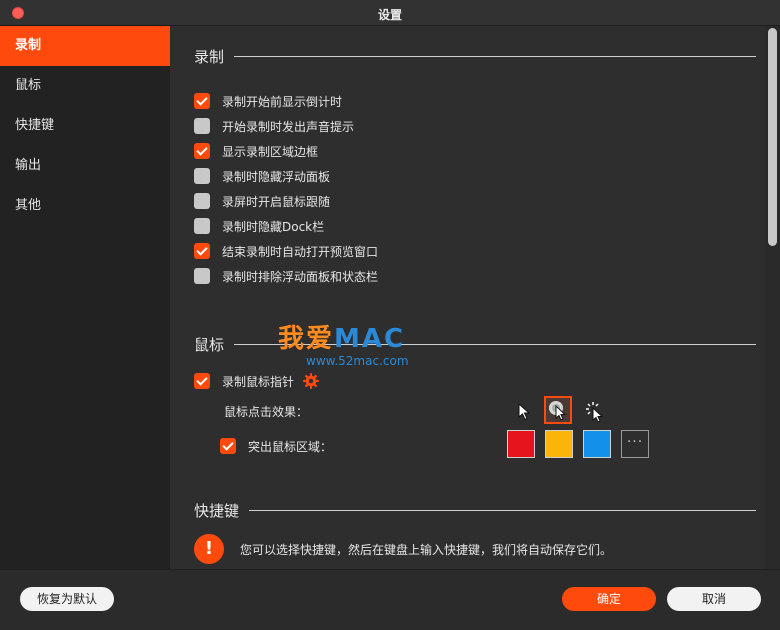  I want to click on sidebar-item-output: 输出, so click(85, 166).